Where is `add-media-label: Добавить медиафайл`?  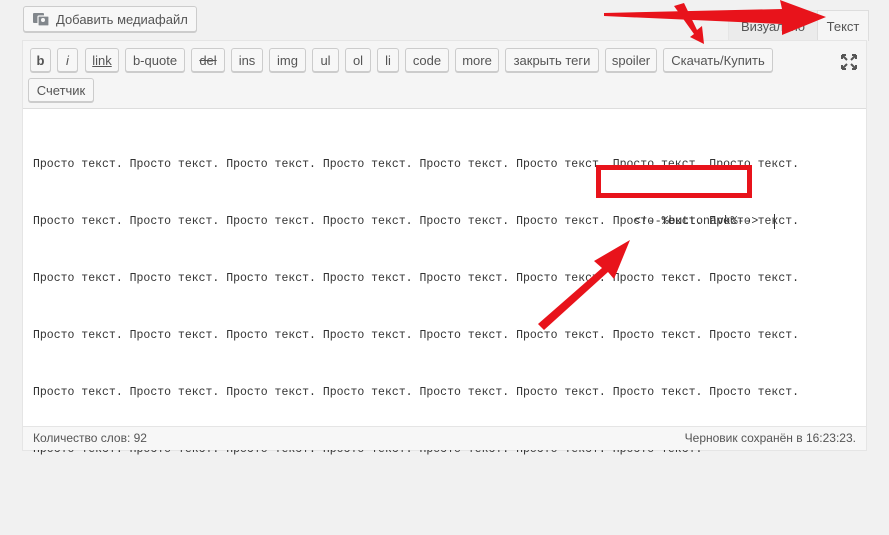 add-media-label: Добавить медиафайл is located at coordinates (122, 19).